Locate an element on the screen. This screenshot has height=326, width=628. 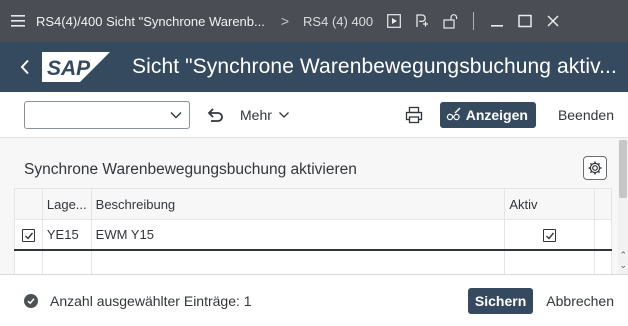
row-selector is located at coordinates (28, 235).